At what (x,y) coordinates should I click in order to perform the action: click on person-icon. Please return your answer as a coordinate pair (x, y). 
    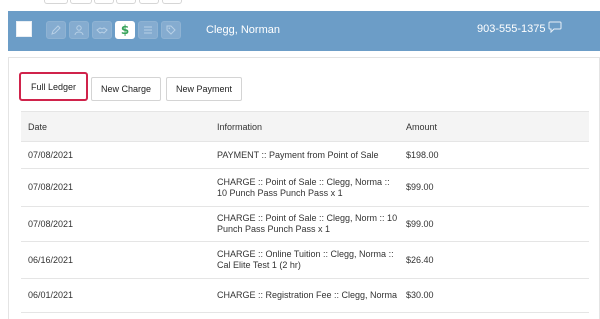
    Looking at the image, I should click on (79, 30).